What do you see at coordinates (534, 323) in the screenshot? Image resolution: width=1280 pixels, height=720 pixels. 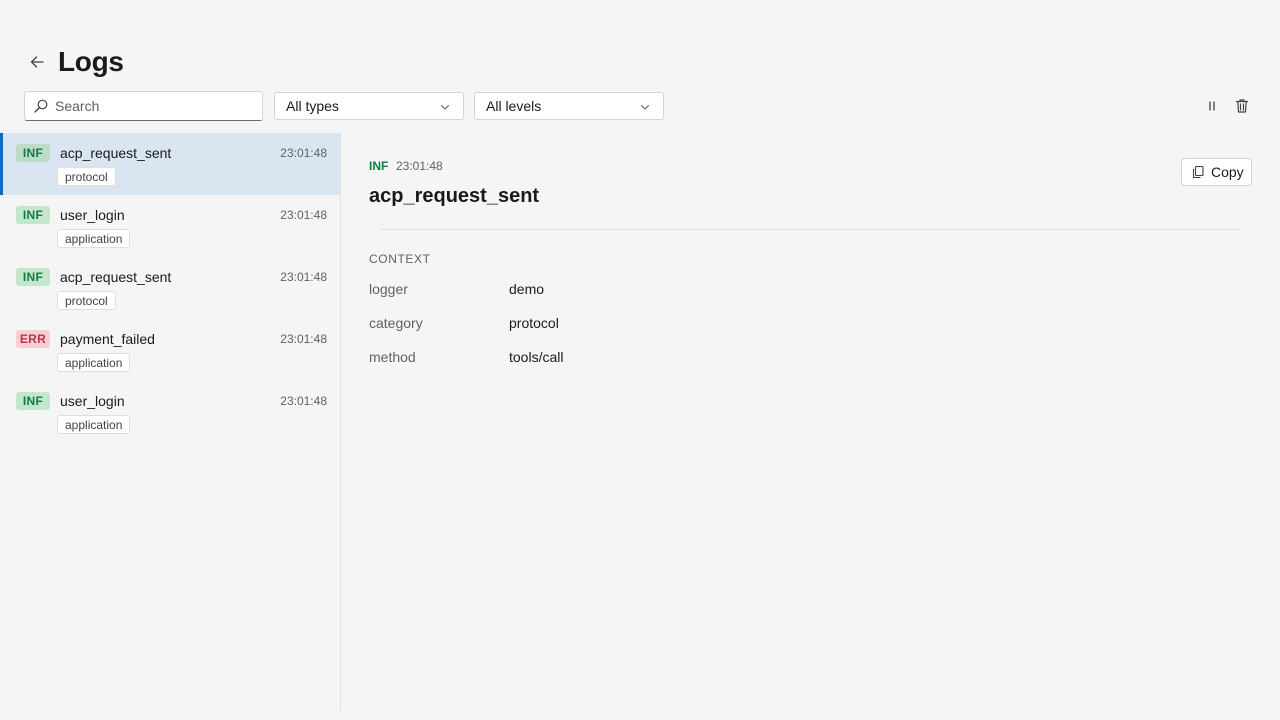 I see `context-value: protocol` at bounding box center [534, 323].